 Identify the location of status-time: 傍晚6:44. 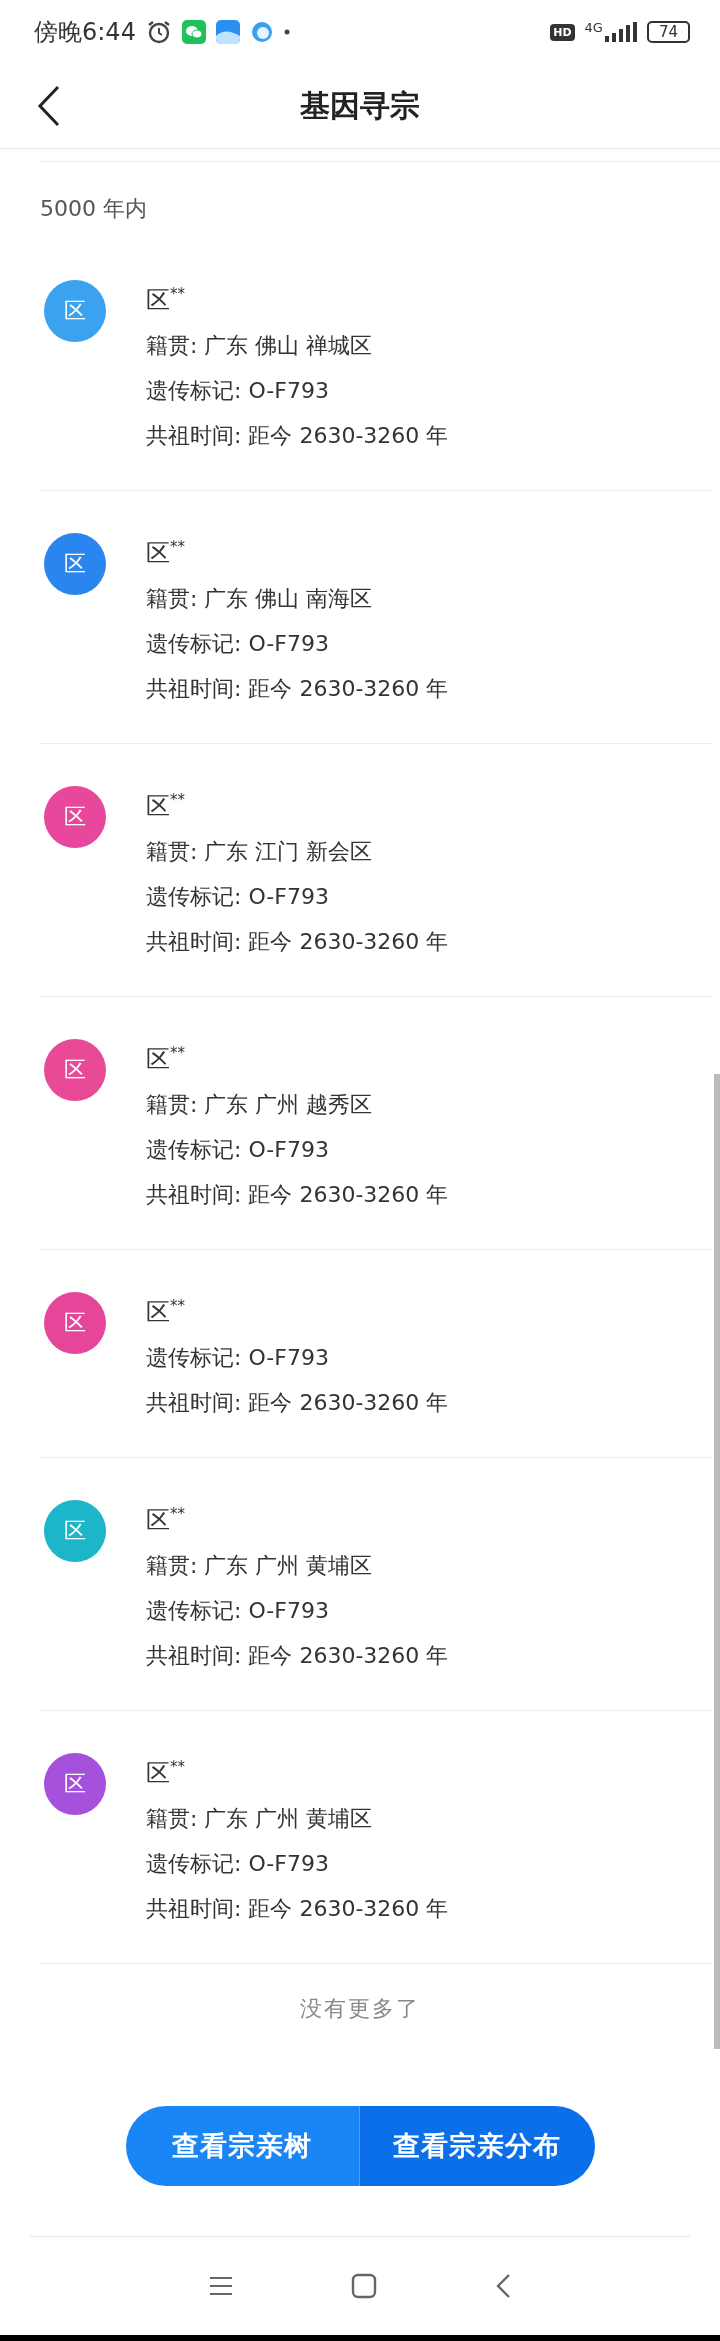
(85, 32).